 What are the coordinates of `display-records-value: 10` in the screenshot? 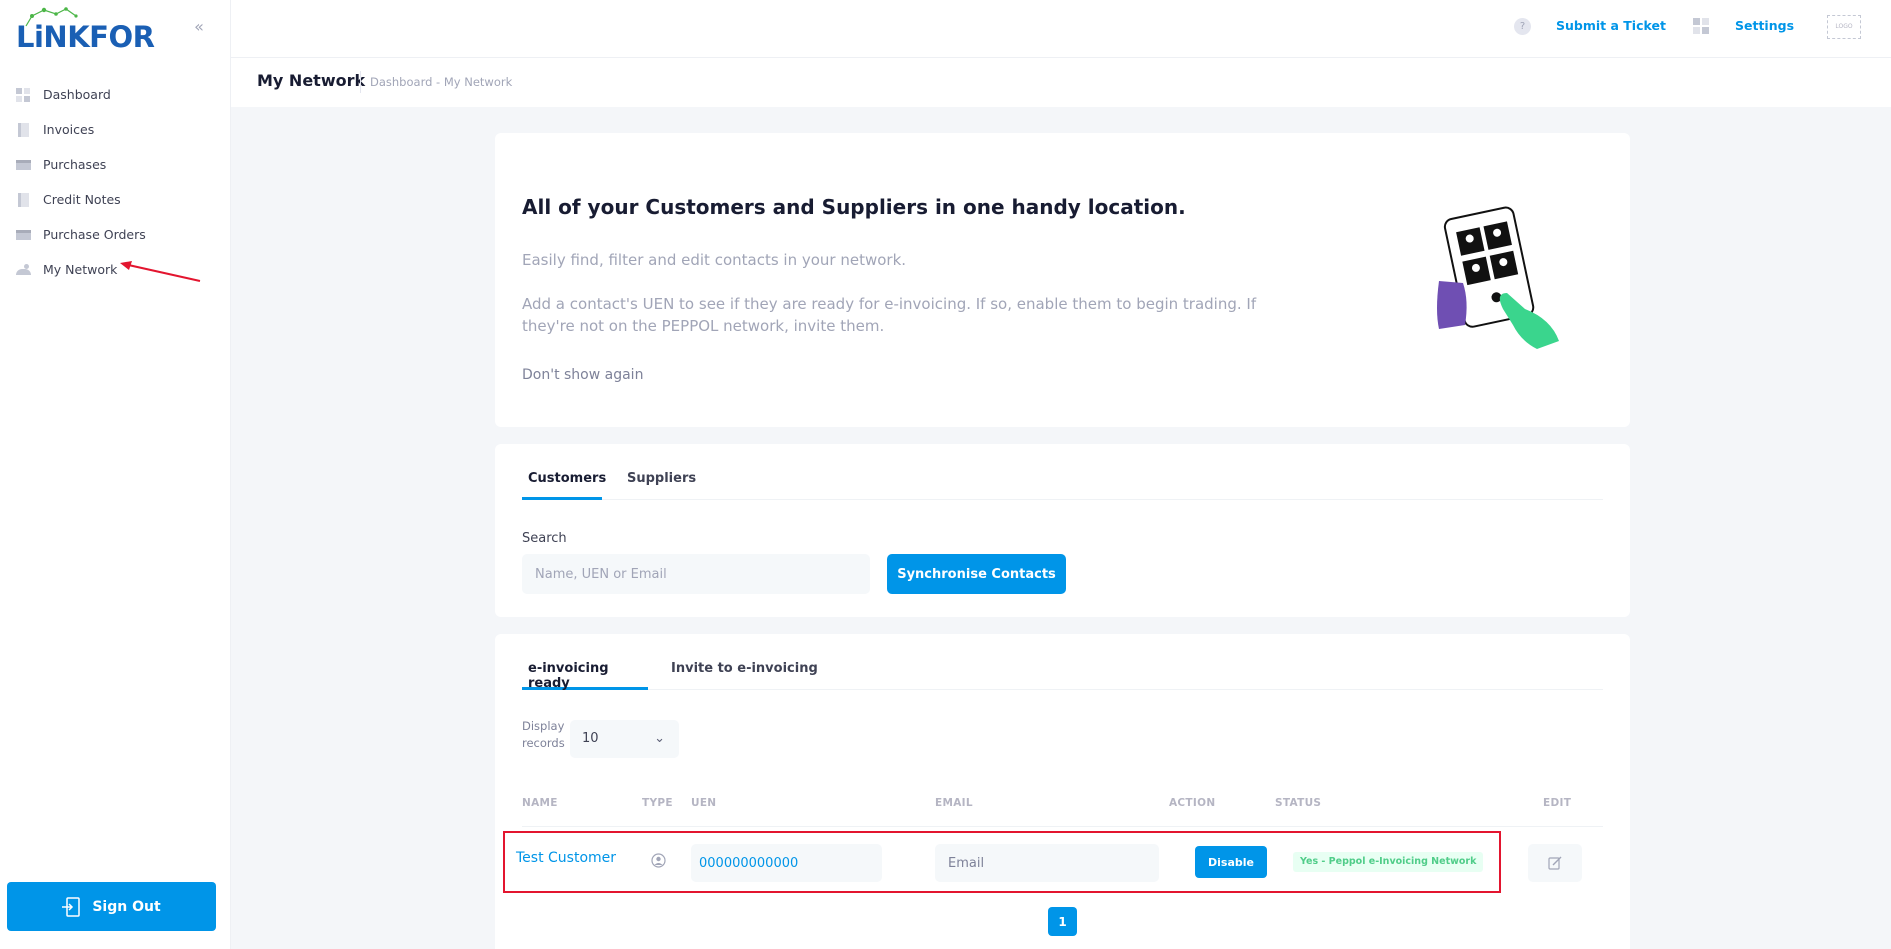 It's located at (590, 738).